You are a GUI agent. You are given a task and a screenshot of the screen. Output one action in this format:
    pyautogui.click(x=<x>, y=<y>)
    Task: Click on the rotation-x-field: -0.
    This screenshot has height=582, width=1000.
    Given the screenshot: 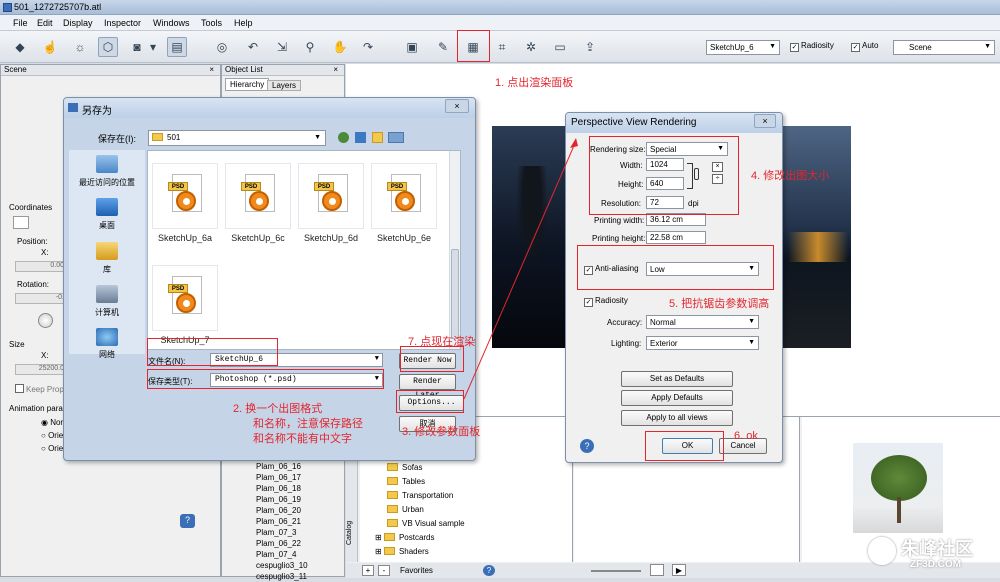 What is the action you would take?
    pyautogui.click(x=41, y=298)
    